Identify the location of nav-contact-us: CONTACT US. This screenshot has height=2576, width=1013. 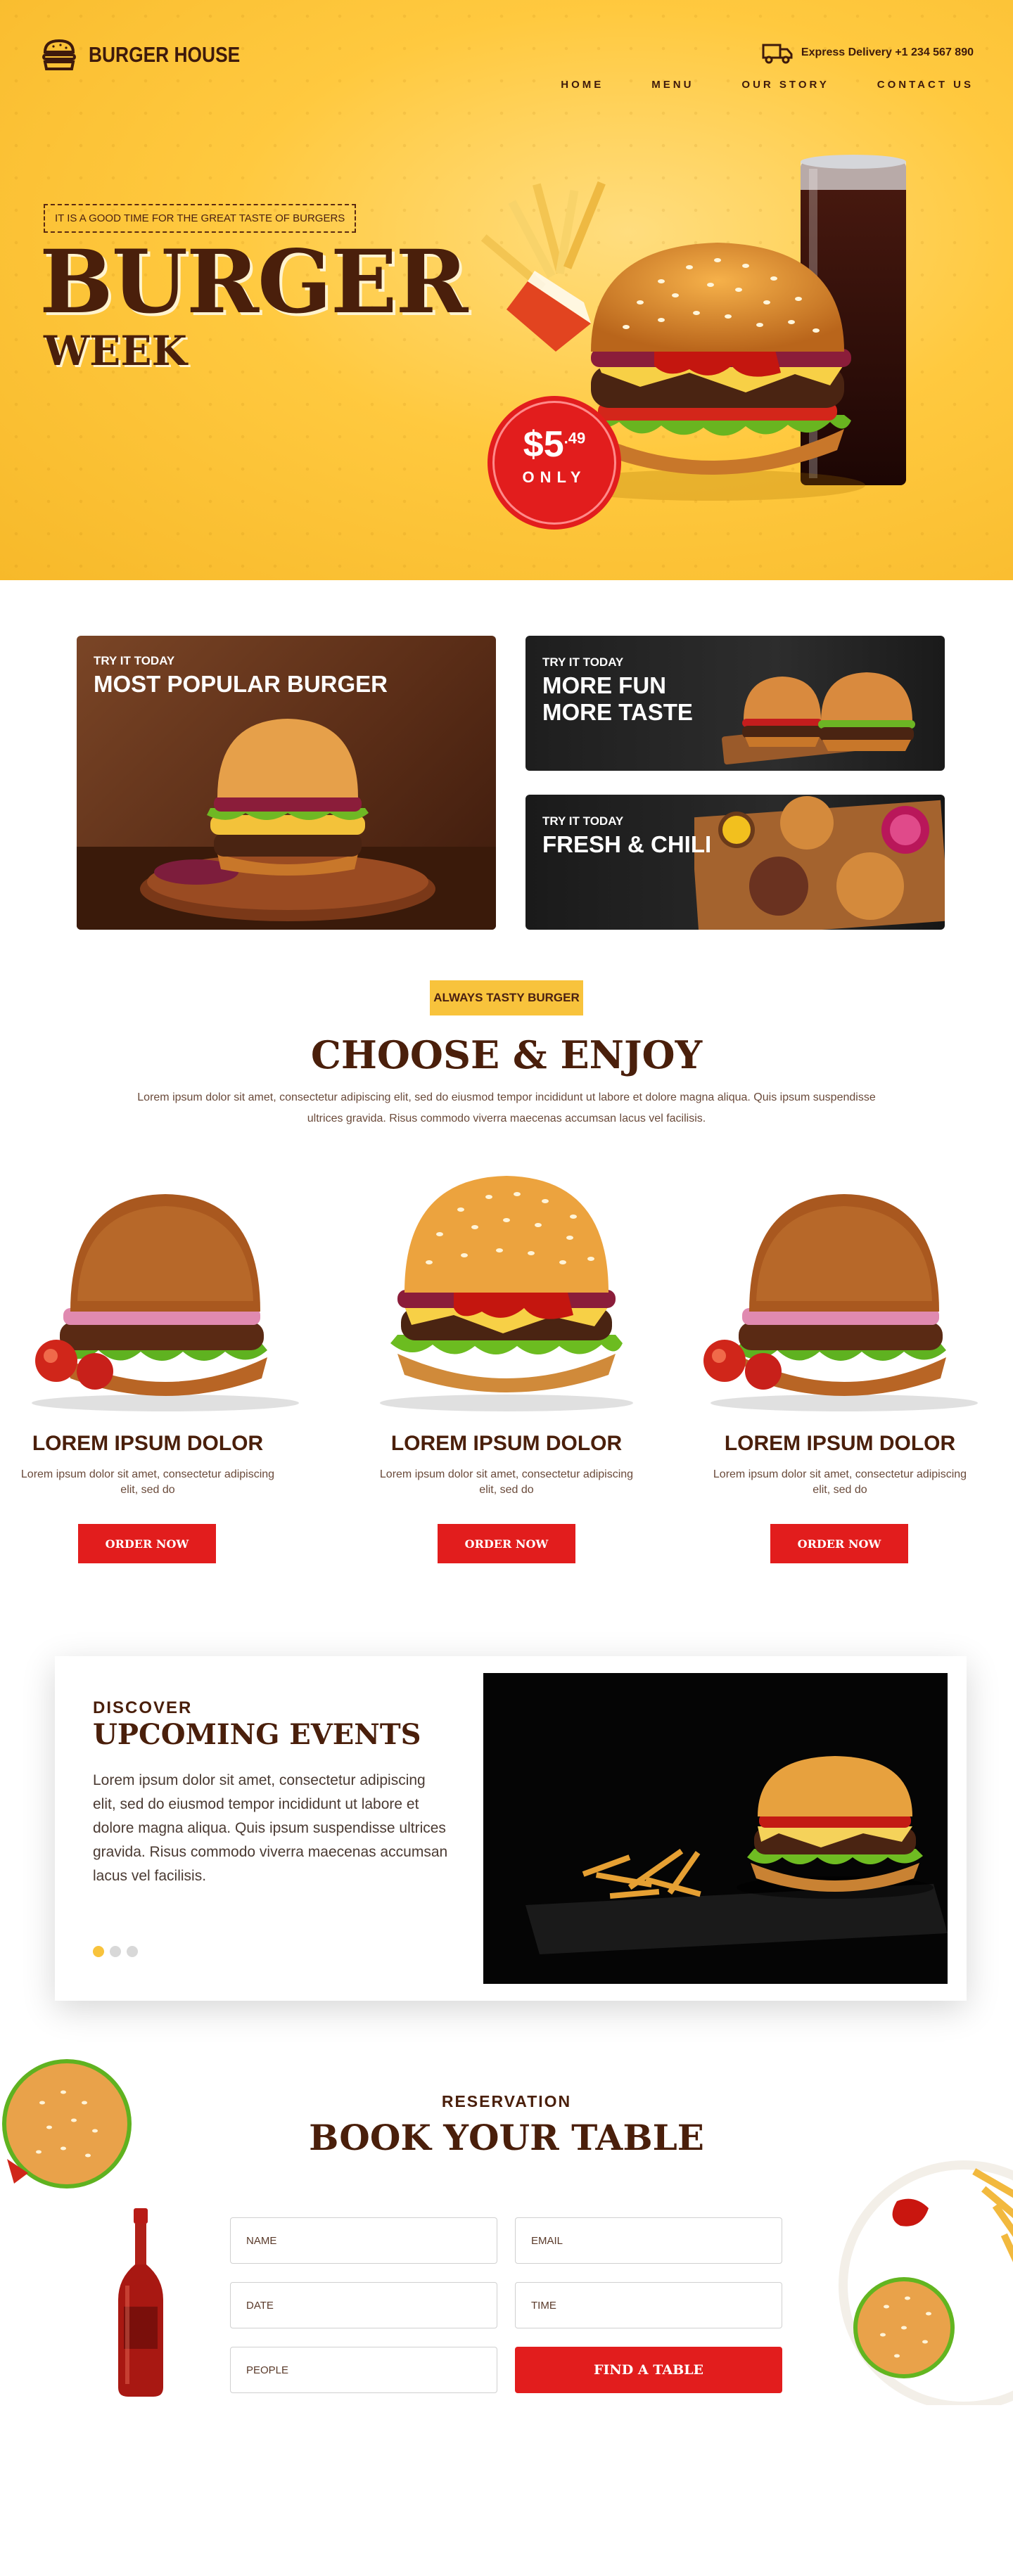
(926, 85).